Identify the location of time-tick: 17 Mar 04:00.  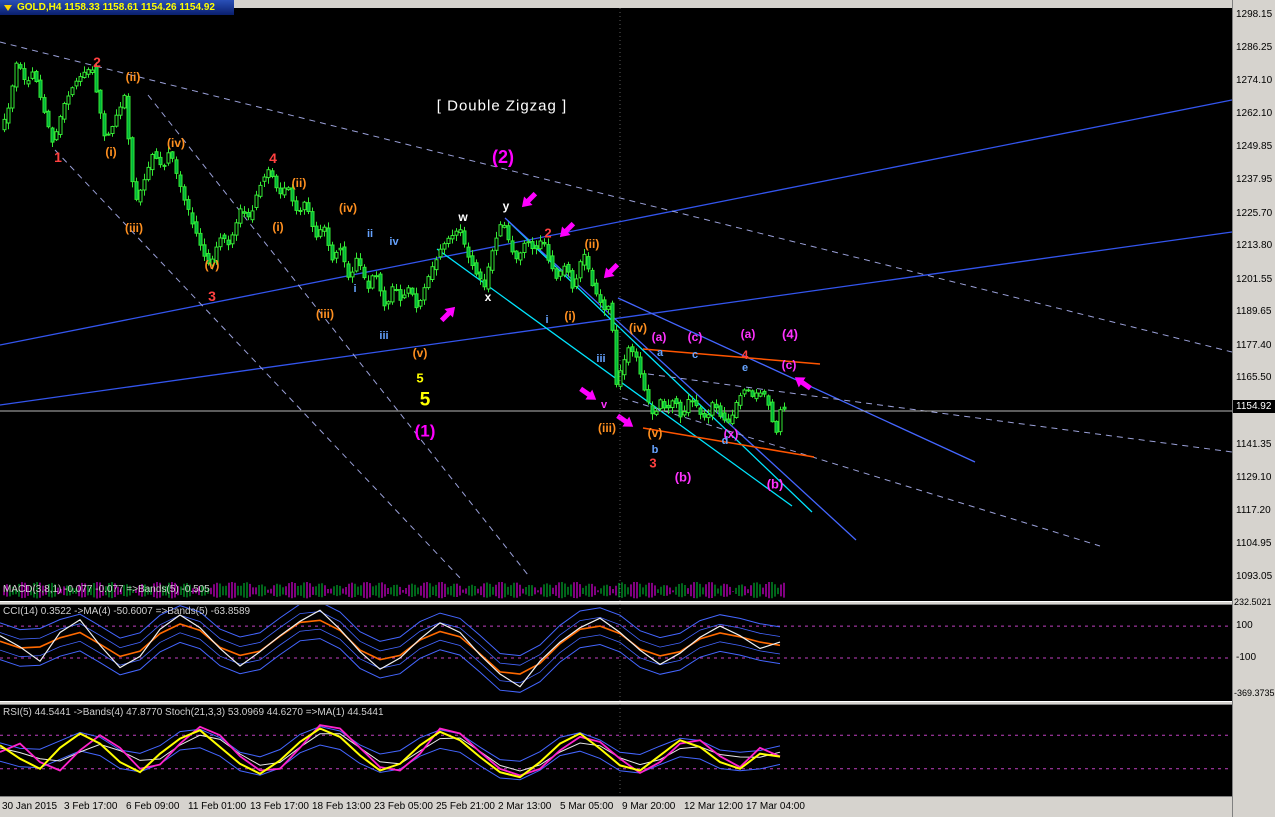
(775, 806).